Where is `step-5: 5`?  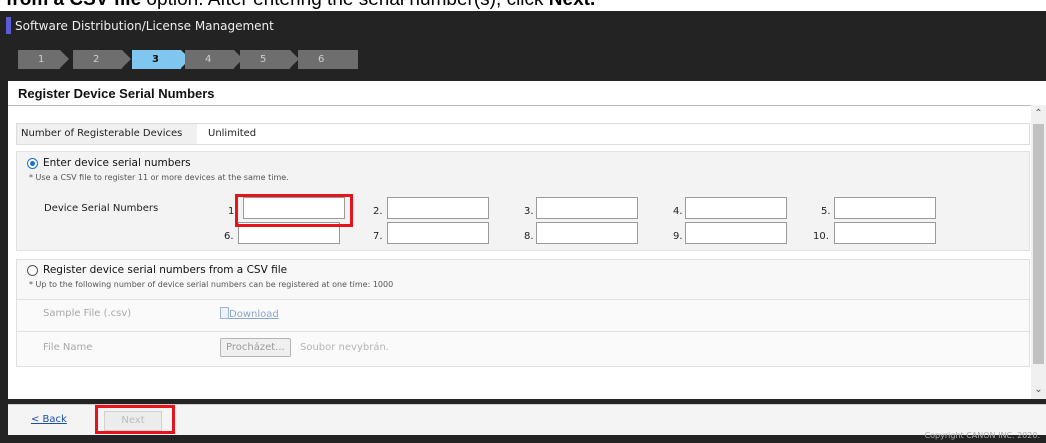
step-5: 5 is located at coordinates (269, 59).